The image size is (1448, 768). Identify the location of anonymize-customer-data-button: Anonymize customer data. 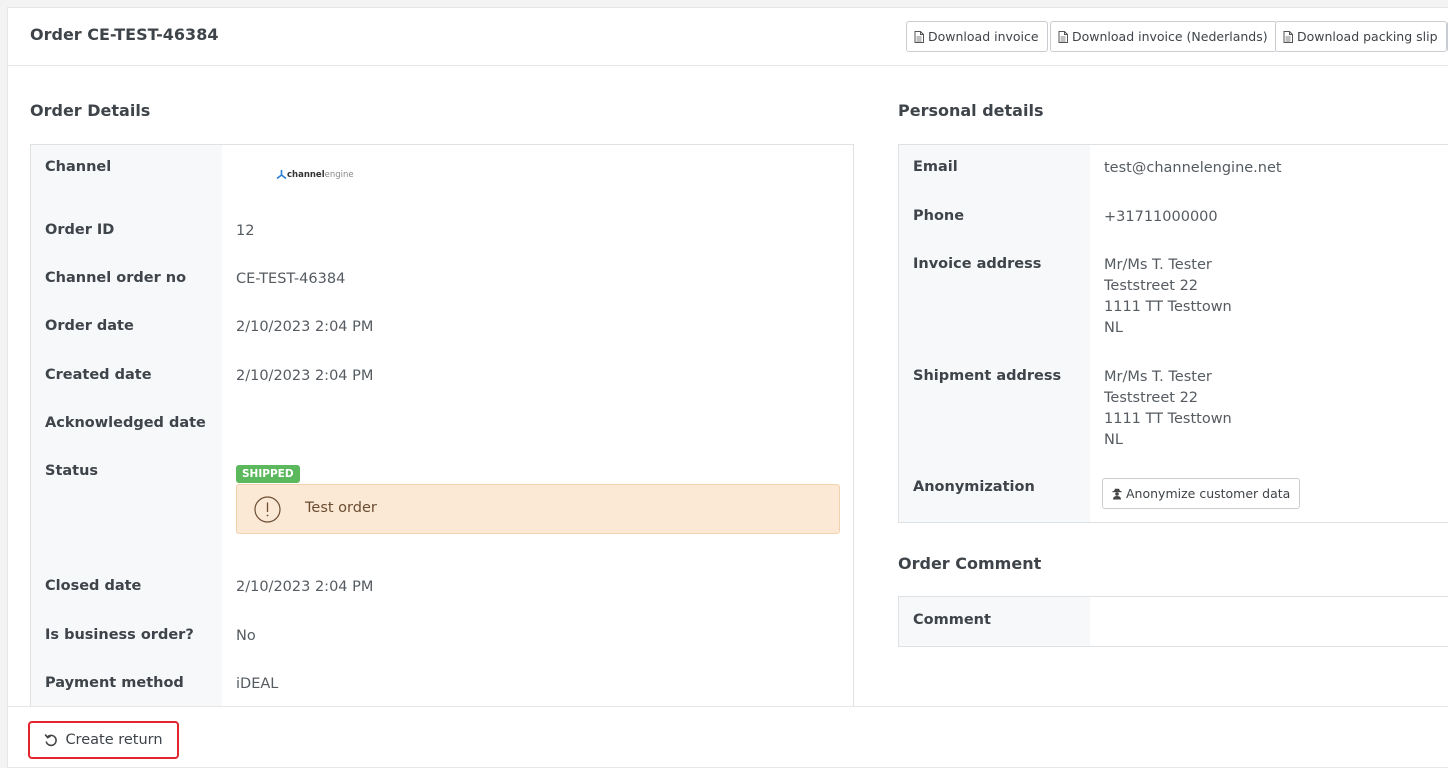
(1201, 493).